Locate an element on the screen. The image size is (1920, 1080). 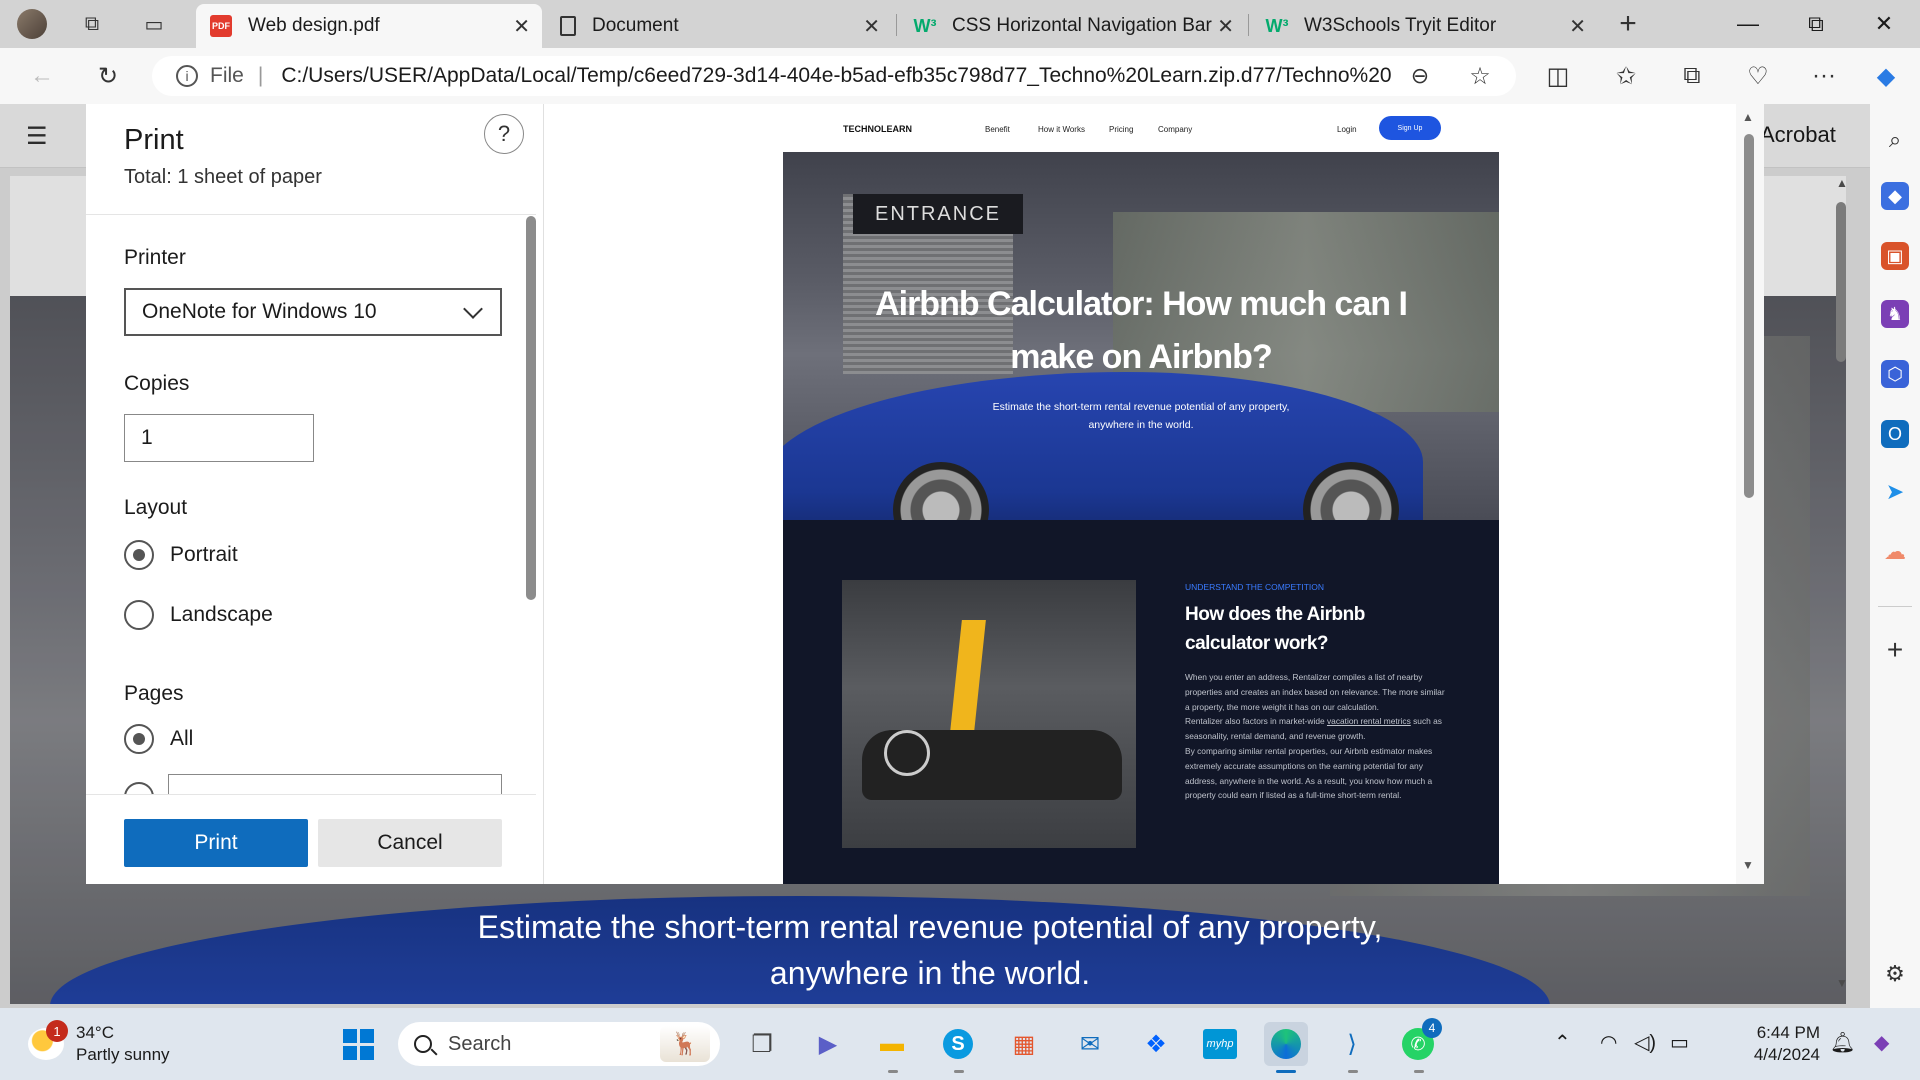
print-button: Print is located at coordinates (216, 843).